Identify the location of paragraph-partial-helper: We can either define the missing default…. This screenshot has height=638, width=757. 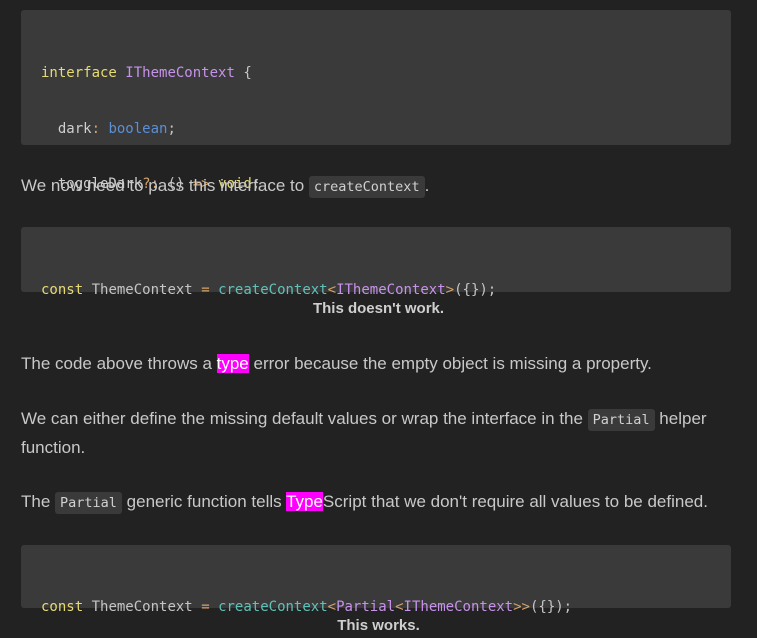
(378, 433).